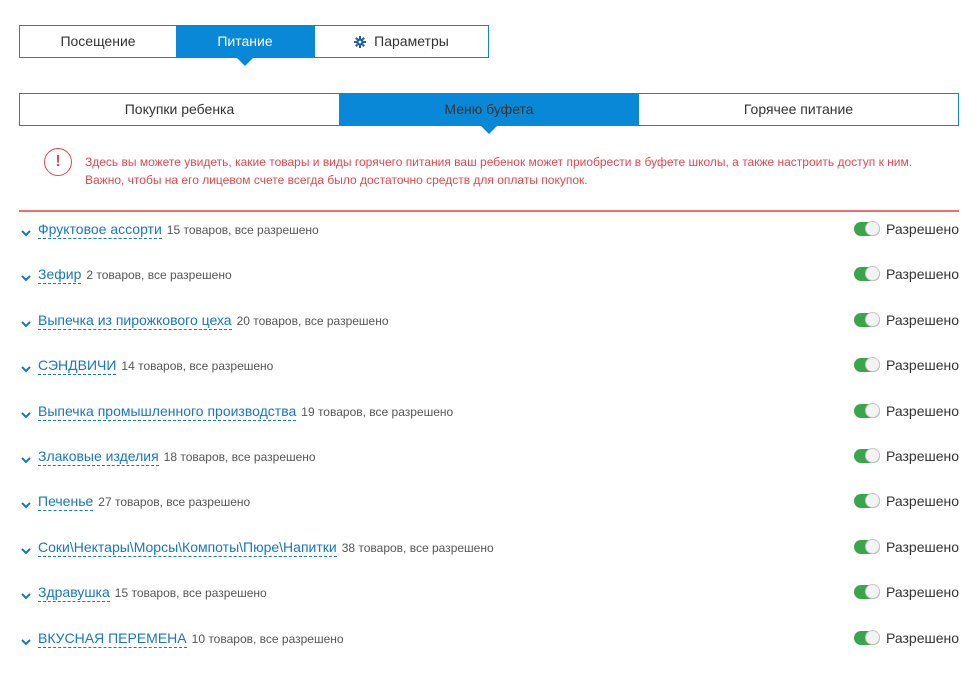  Describe the element at coordinates (411, 41) in the screenshot. I see `tab-settings-label: Параметры` at that location.